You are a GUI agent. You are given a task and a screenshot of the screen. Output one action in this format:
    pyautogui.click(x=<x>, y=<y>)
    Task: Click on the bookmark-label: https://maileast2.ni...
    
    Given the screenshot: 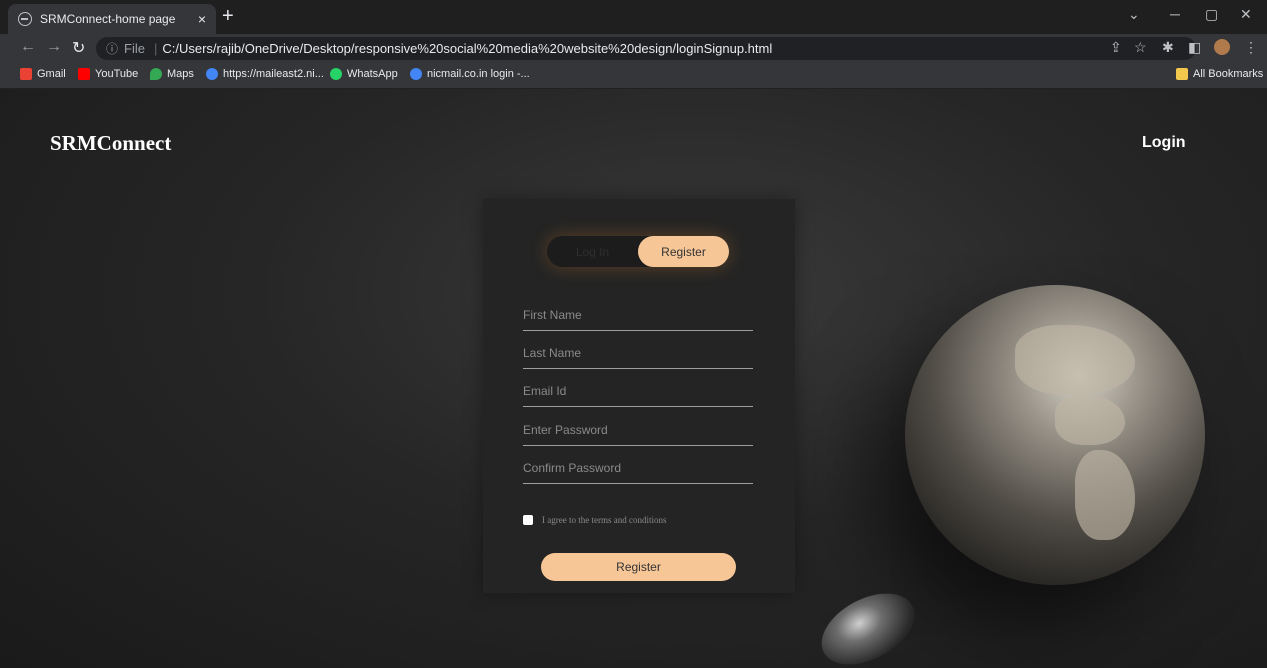 What is the action you would take?
    pyautogui.click(x=273, y=74)
    